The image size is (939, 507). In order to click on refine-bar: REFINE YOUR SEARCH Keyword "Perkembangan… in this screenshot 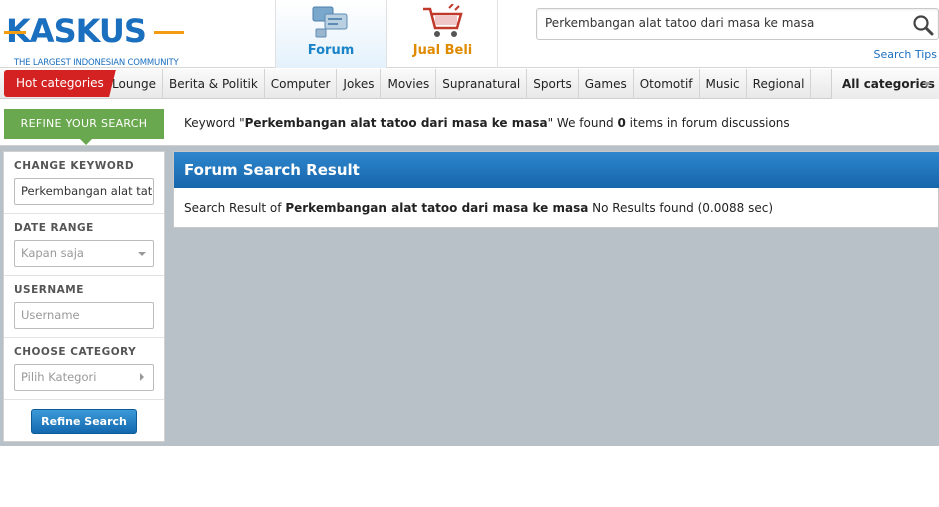, I will do `click(469, 123)`.